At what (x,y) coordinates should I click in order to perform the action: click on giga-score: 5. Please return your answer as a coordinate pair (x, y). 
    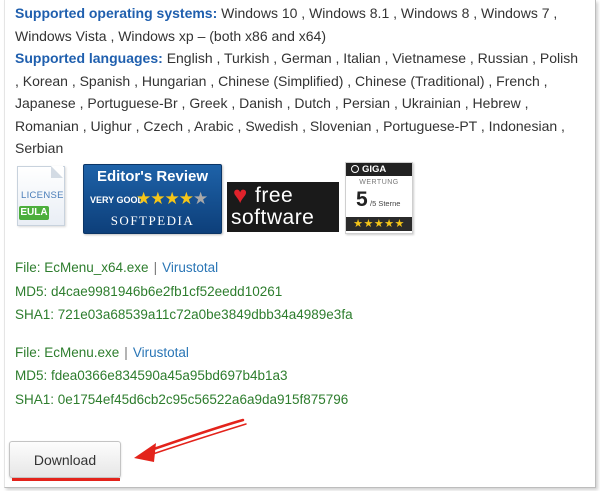
    Looking at the image, I should click on (362, 199).